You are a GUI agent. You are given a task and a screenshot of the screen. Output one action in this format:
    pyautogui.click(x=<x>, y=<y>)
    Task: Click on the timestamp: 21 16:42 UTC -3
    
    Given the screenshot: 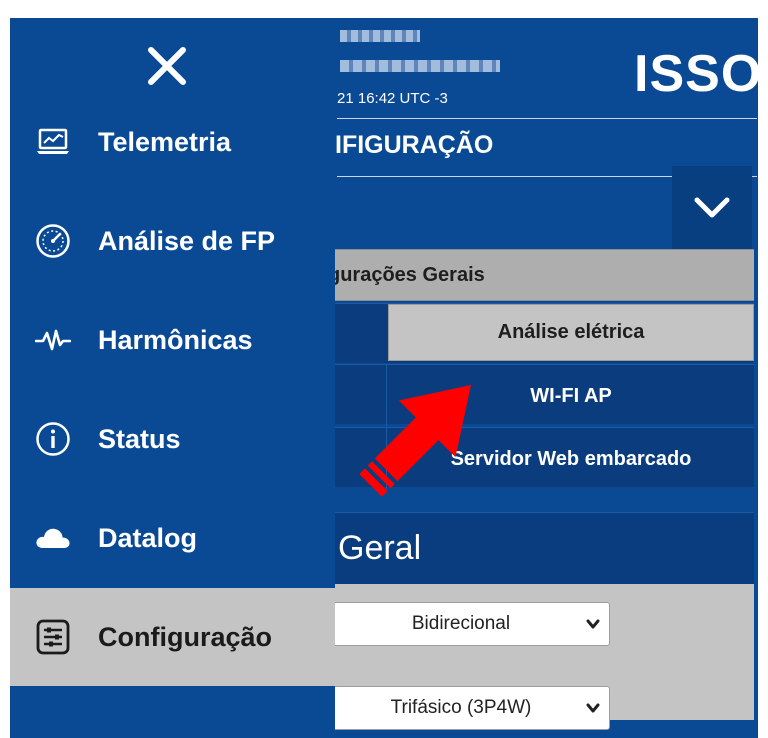 What is the action you would take?
    pyautogui.click(x=392, y=98)
    